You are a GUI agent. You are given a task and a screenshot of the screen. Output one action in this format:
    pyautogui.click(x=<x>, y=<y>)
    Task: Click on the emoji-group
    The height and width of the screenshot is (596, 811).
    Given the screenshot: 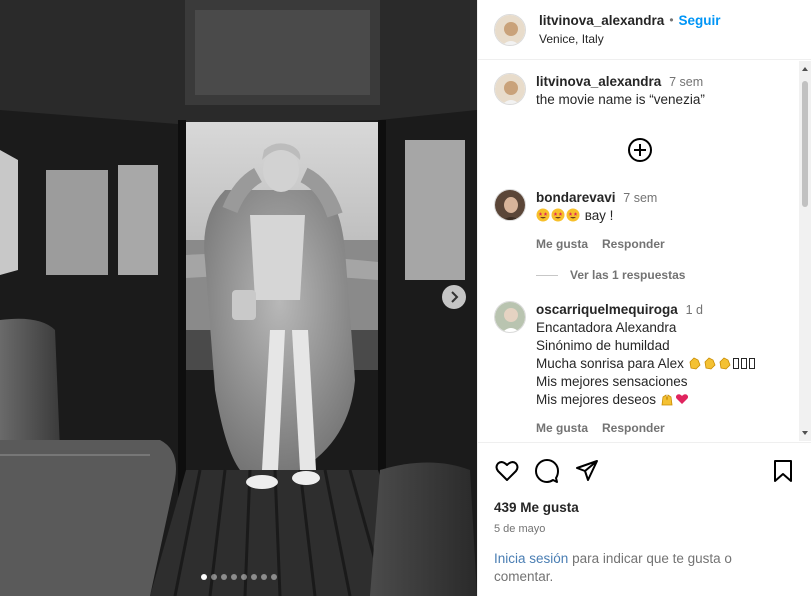 What is the action you would take?
    pyautogui.click(x=558, y=215)
    